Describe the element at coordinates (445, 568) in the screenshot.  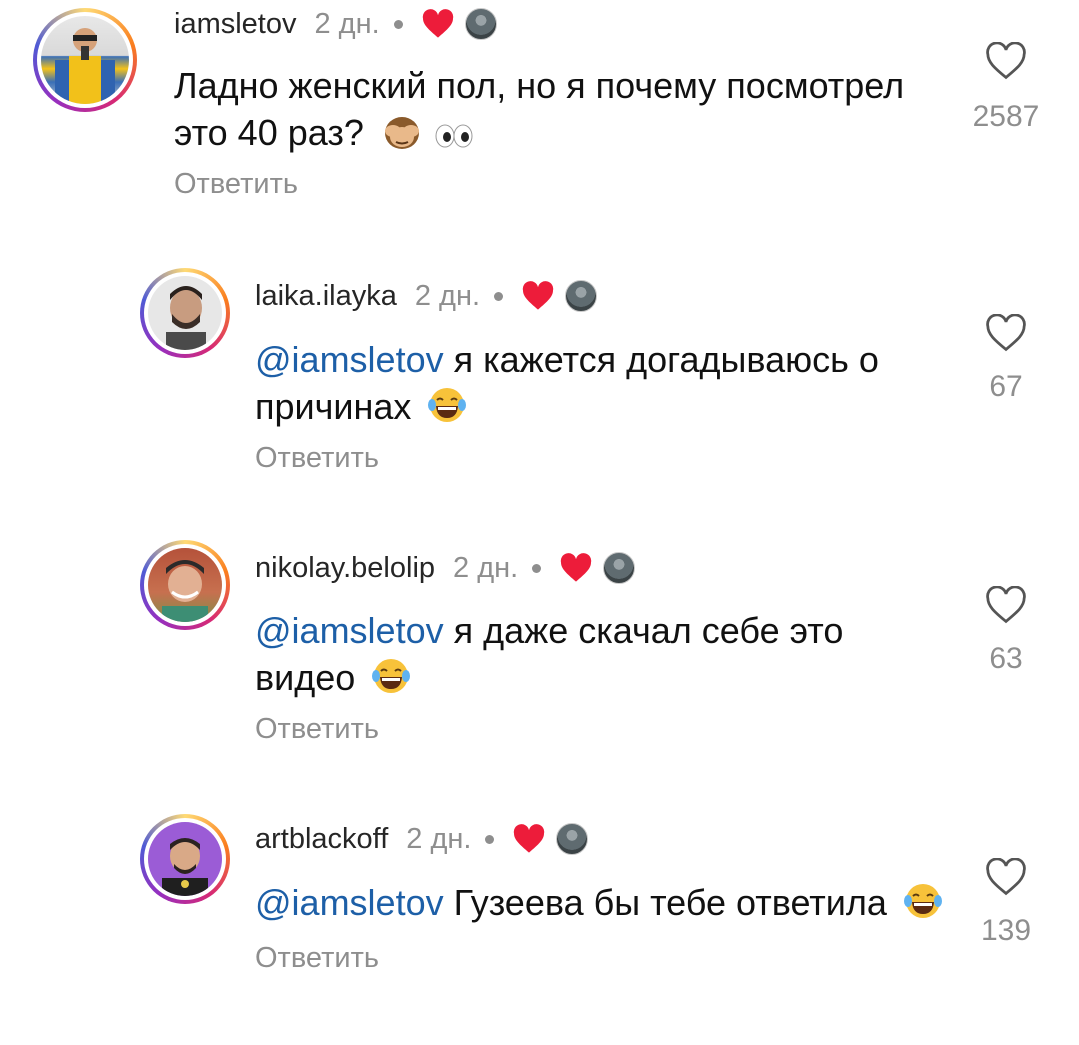
I see `comment-header: nikolay.belolip 2 дн.` at that location.